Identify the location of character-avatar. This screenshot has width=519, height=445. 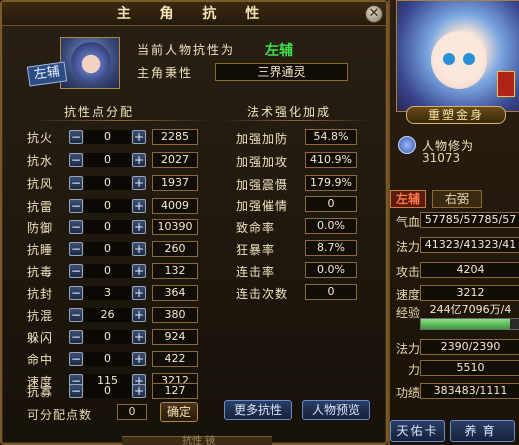
(457, 56).